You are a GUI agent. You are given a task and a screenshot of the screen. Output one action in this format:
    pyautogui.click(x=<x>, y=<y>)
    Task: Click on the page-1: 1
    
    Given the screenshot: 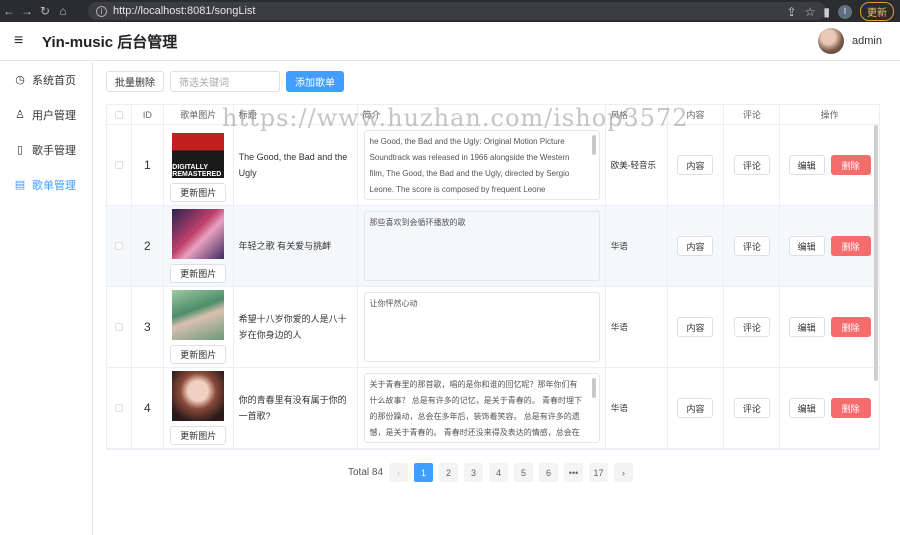 What is the action you would take?
    pyautogui.click(x=424, y=472)
    